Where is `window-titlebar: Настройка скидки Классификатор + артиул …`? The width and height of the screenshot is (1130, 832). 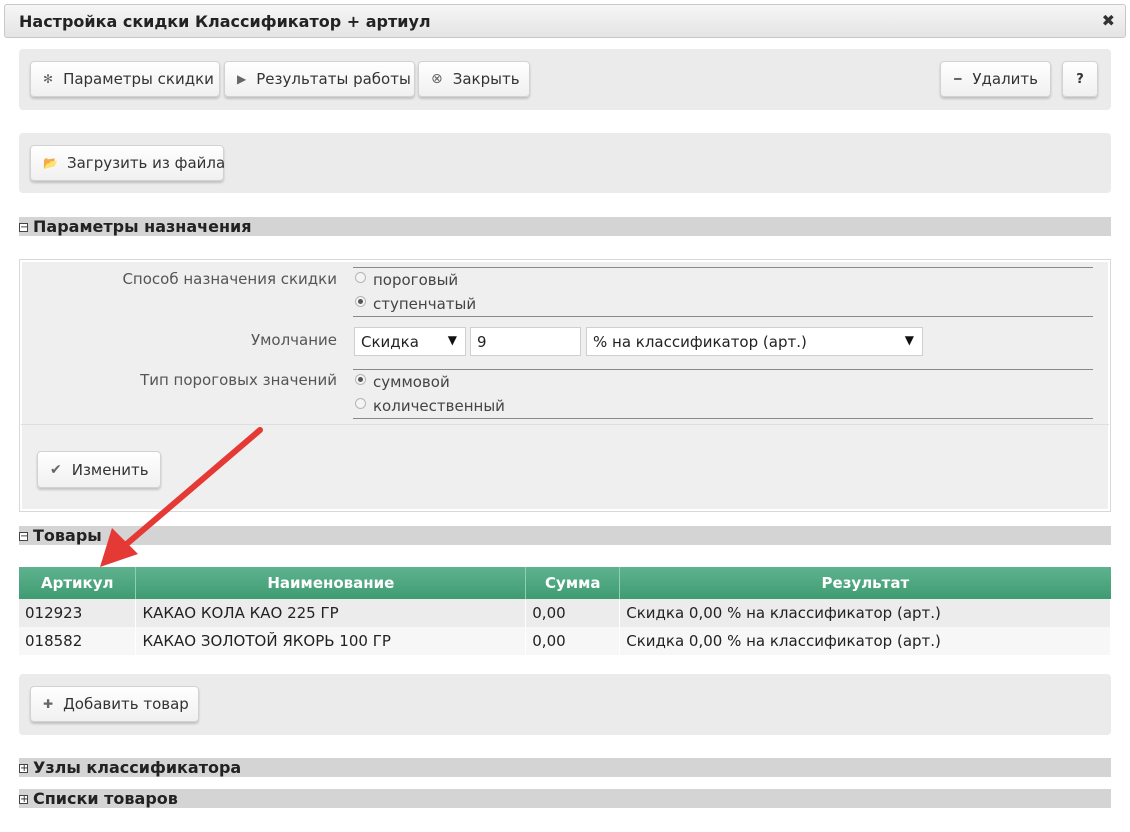 window-titlebar: Настройка скидки Классификатор + артиул … is located at coordinates (565, 21).